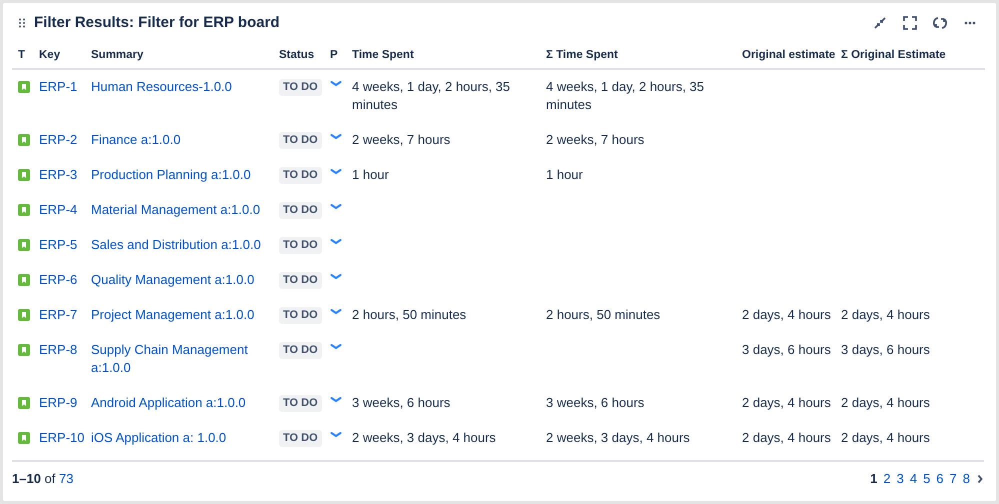 This screenshot has width=999, height=504. I want to click on issue-key-link: ERP-9, so click(58, 402).